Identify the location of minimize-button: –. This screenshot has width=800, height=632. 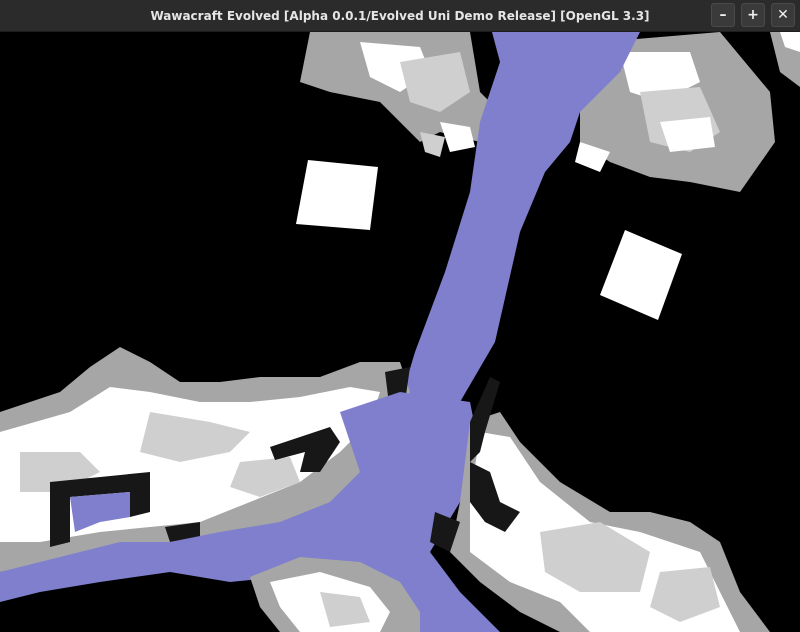
(723, 15).